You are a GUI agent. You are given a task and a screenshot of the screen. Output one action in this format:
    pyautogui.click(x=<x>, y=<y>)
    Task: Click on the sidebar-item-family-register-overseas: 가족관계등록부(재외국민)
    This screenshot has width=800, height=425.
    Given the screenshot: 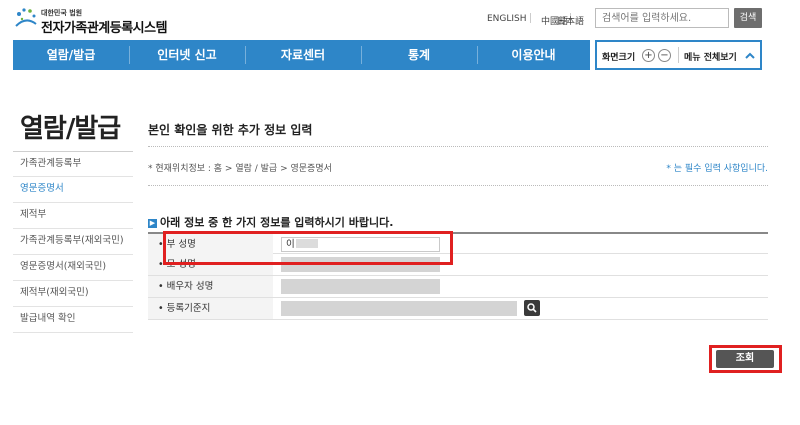 What is the action you would take?
    pyautogui.click(x=73, y=242)
    